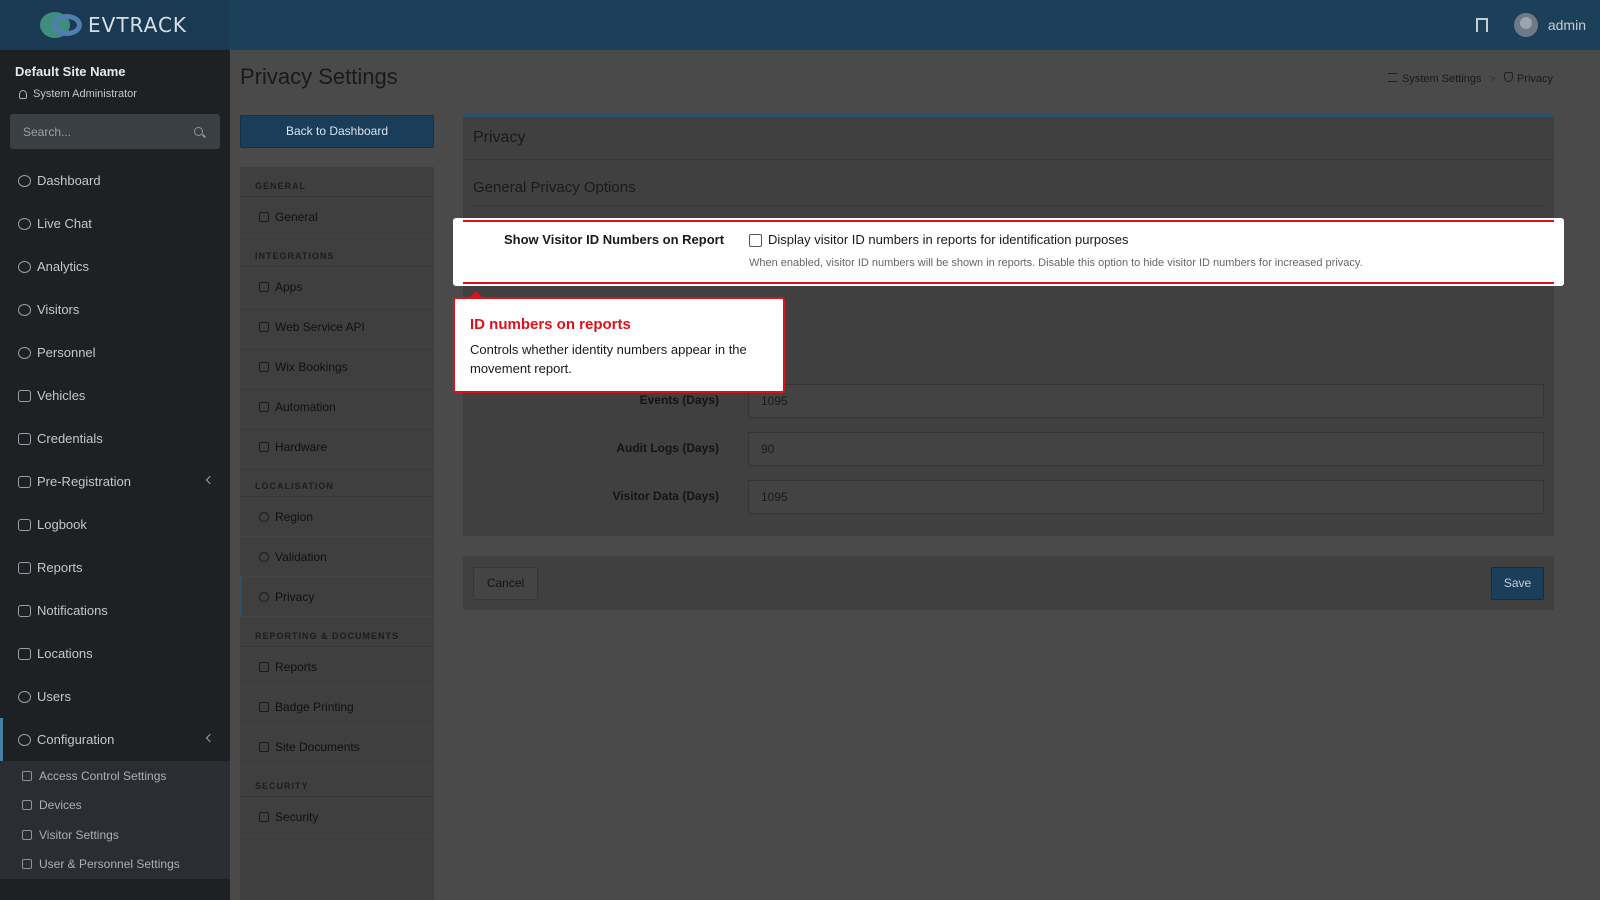  I want to click on search-input, so click(95, 131).